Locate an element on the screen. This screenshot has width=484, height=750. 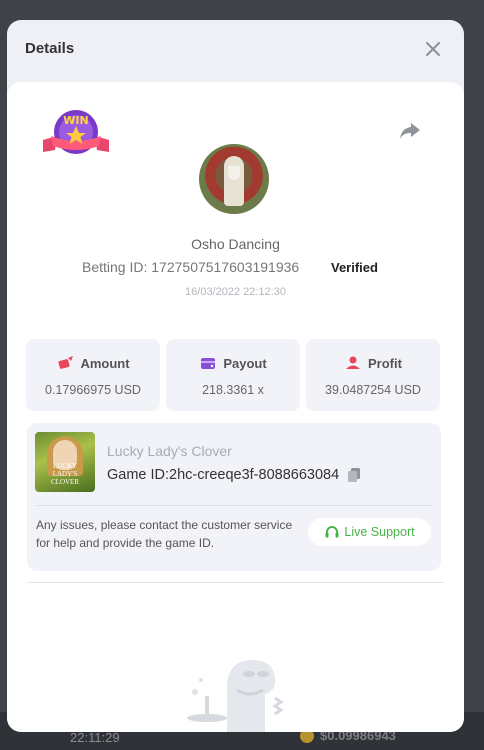
game-id: Game ID:2hc-creeqe3f-8088663084 is located at coordinates (234, 475).